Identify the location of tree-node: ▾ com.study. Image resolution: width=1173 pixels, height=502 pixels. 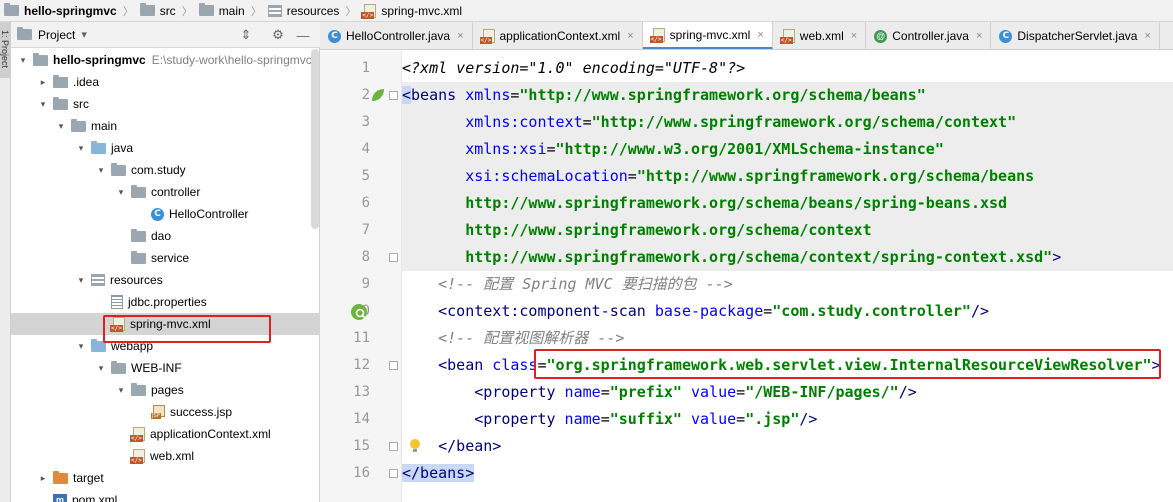
(165, 170).